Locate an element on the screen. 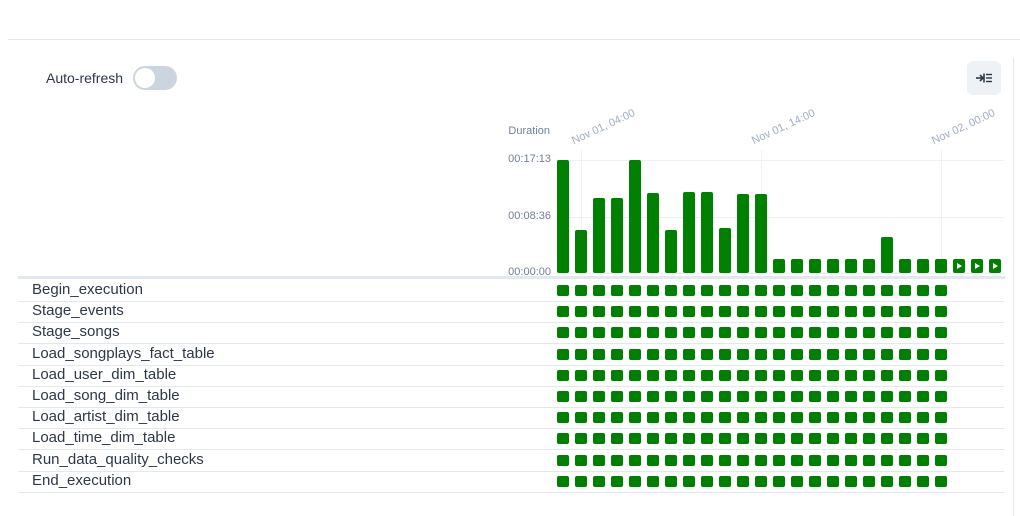 This screenshot has width=1020, height=516. task-name: Run_data_quality_checks is located at coordinates (118, 459).